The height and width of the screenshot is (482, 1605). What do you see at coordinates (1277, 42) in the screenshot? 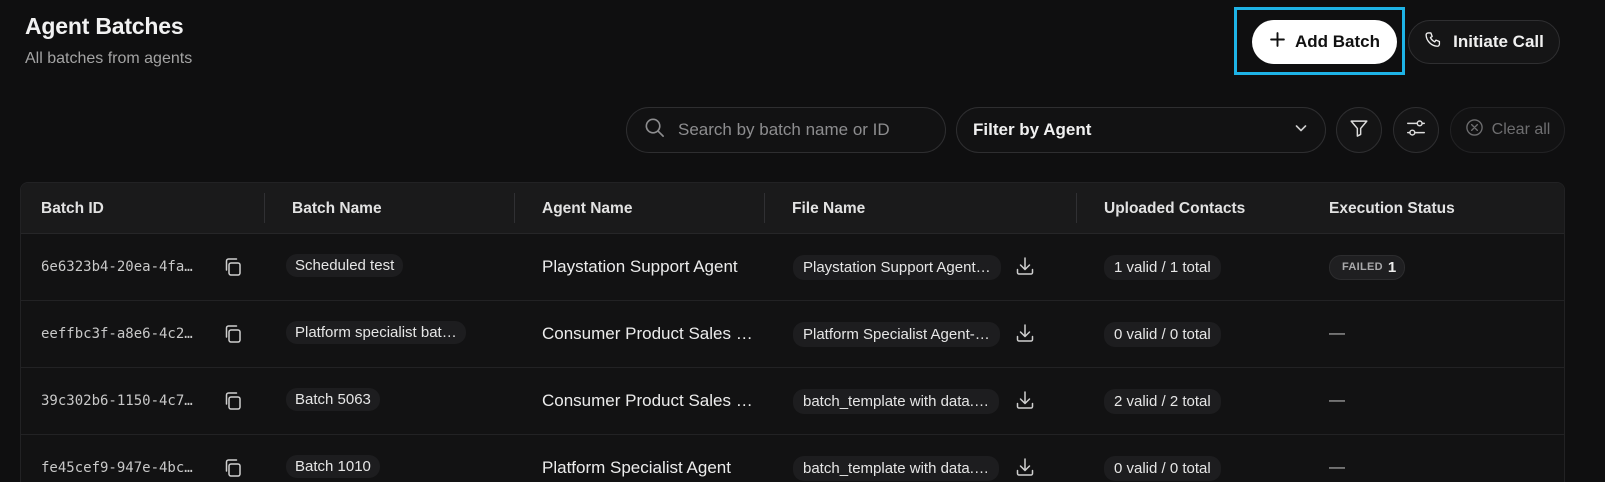
I see `plus-icon` at bounding box center [1277, 42].